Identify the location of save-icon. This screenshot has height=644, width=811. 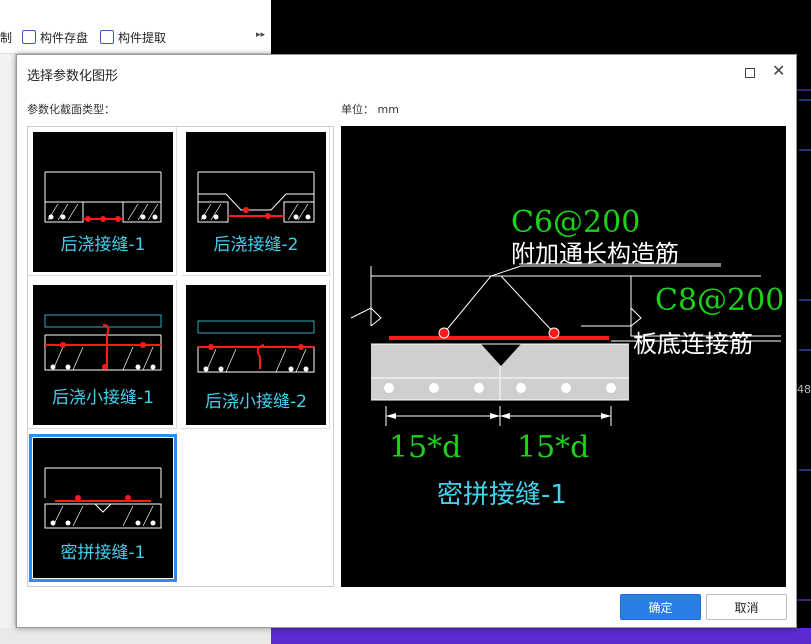
(29, 37).